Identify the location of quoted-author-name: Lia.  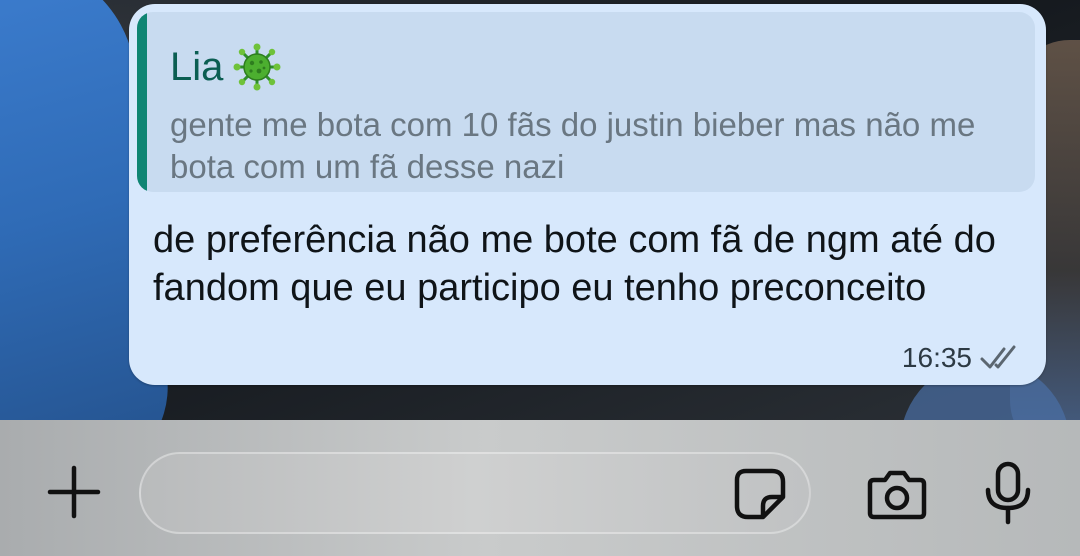
(197, 67).